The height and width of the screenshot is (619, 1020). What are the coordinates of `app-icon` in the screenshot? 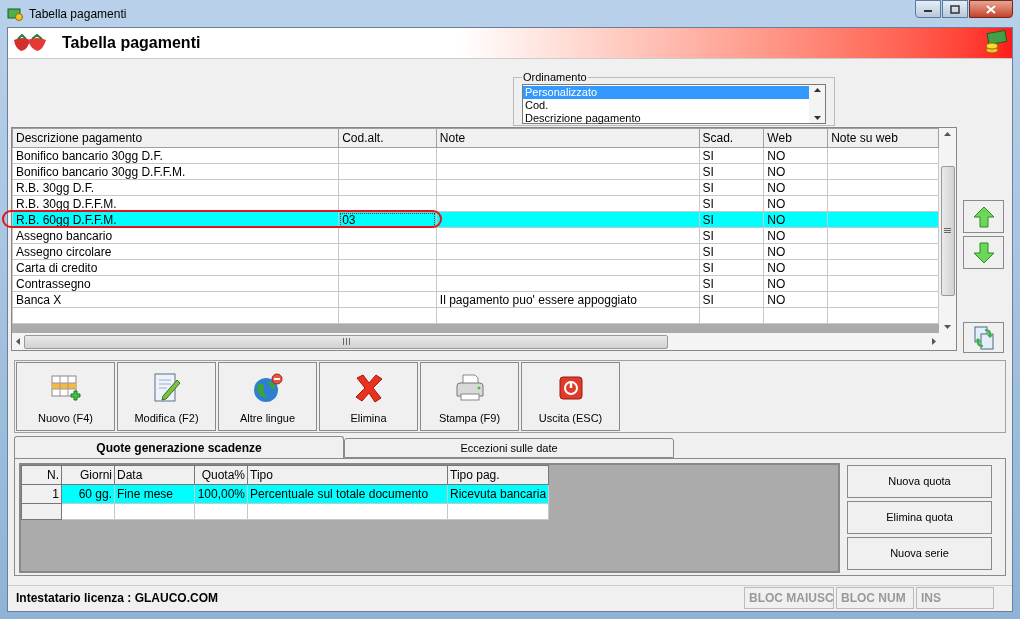 It's located at (15, 13).